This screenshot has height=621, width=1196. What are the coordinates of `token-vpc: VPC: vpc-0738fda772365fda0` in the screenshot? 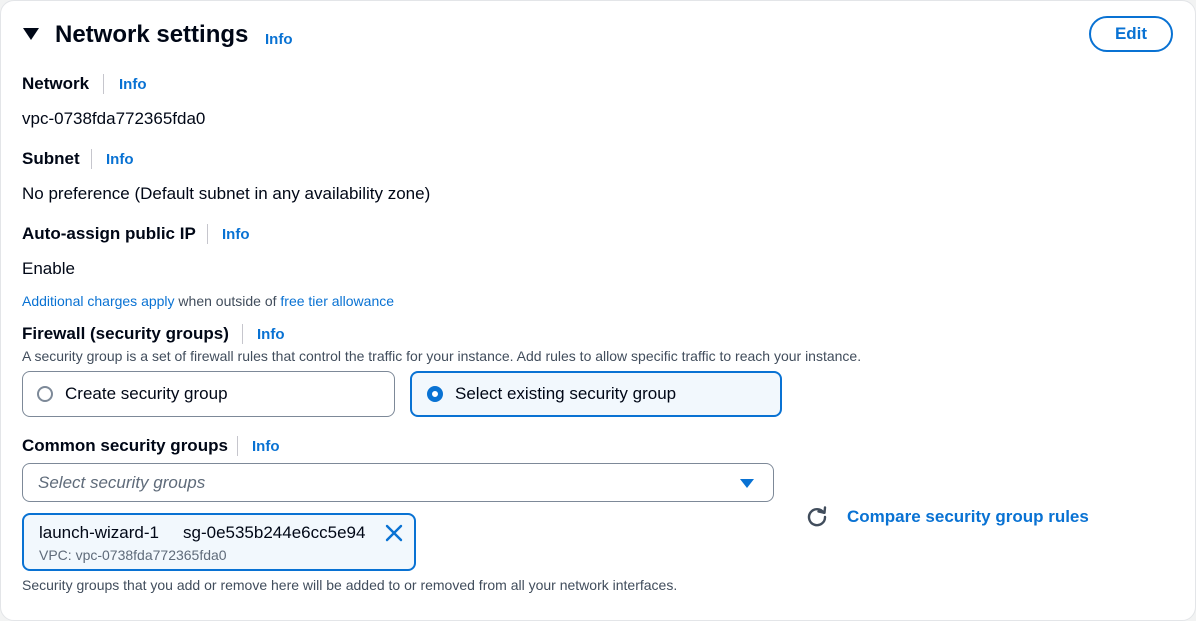 It's located at (133, 555).